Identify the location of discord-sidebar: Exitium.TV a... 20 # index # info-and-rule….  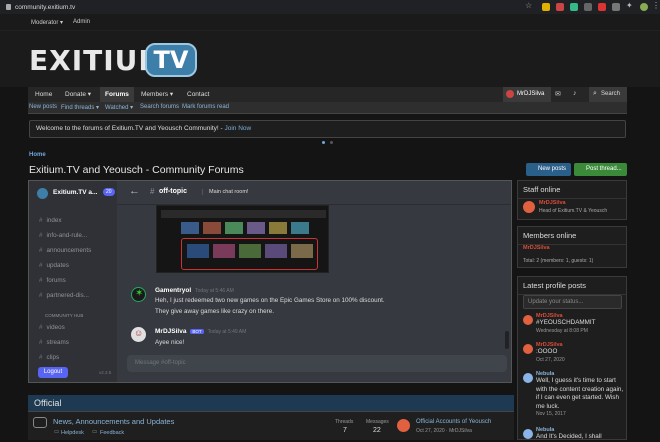
(73, 281).